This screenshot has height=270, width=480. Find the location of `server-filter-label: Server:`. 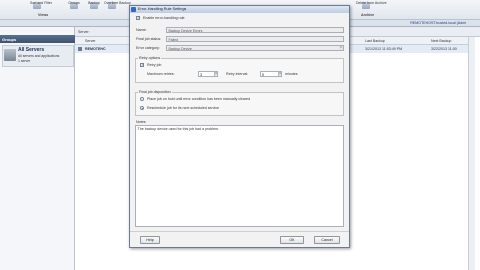

server-filter-label: Server: is located at coordinates (84, 32).